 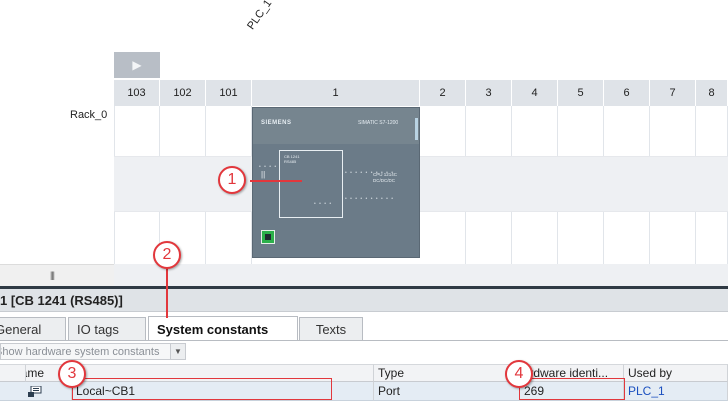 I want to click on run-stop-switch: ||, so click(x=263, y=174).